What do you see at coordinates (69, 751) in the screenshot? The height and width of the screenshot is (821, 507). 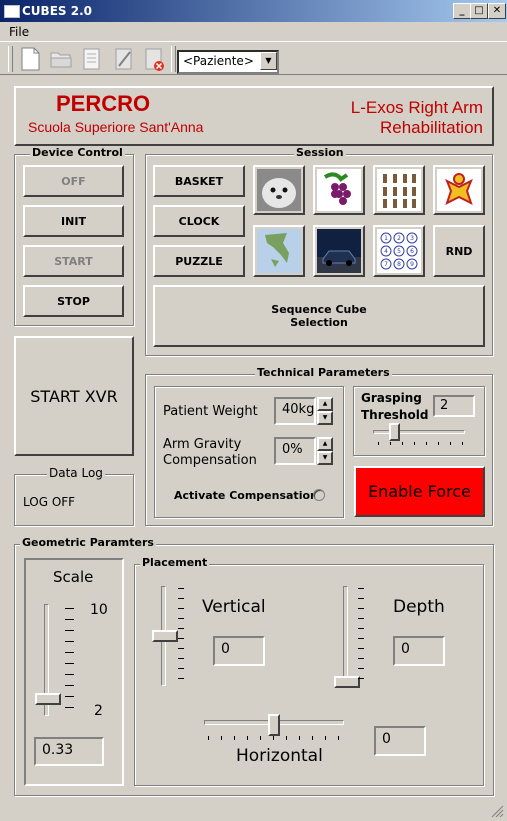 I see `scale-value-field: 0.33` at bounding box center [69, 751].